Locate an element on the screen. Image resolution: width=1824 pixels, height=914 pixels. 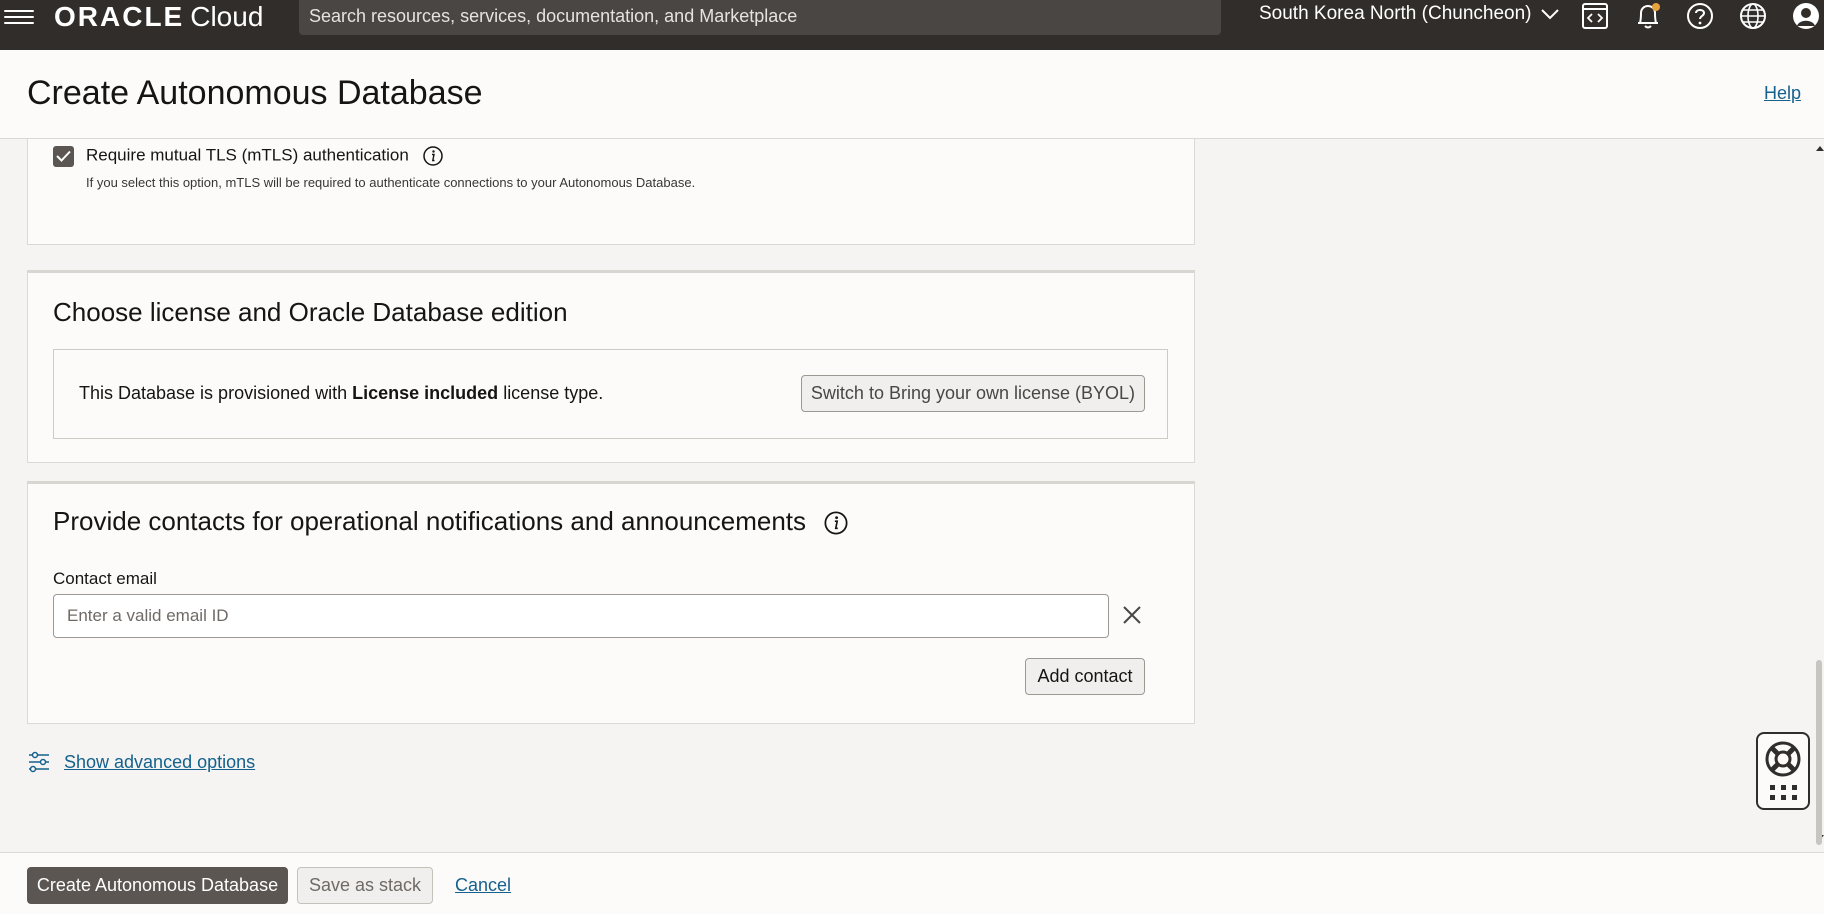
contact-email-input is located at coordinates (581, 616).